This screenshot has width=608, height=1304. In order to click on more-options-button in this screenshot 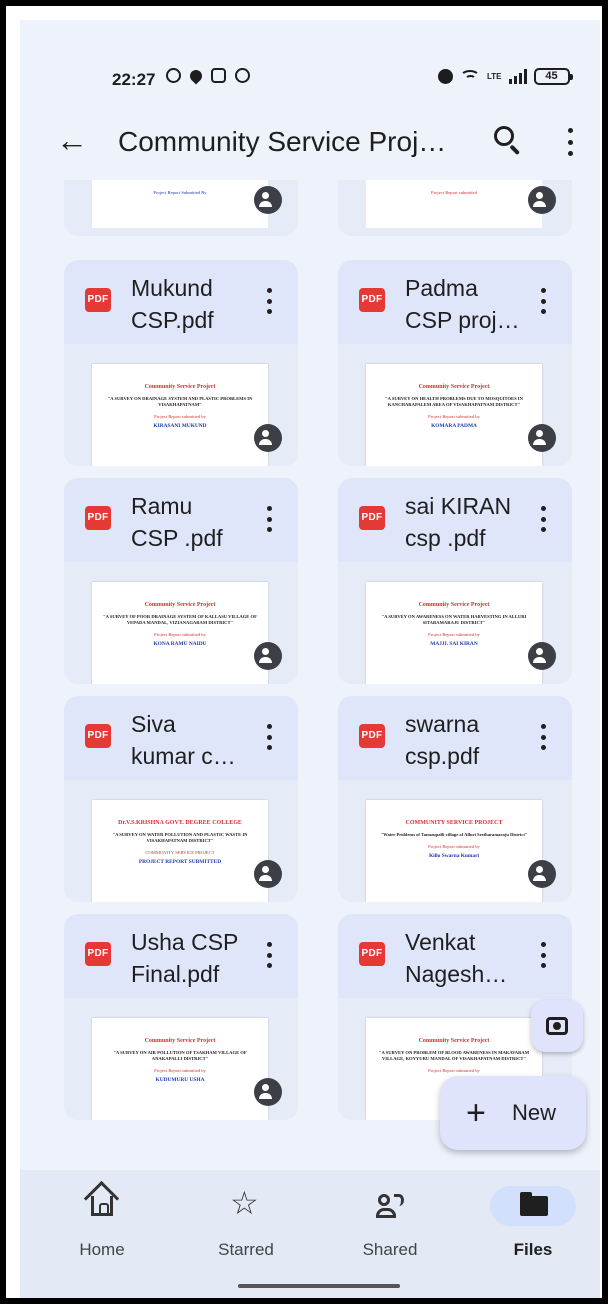, I will do `click(570, 142)`.